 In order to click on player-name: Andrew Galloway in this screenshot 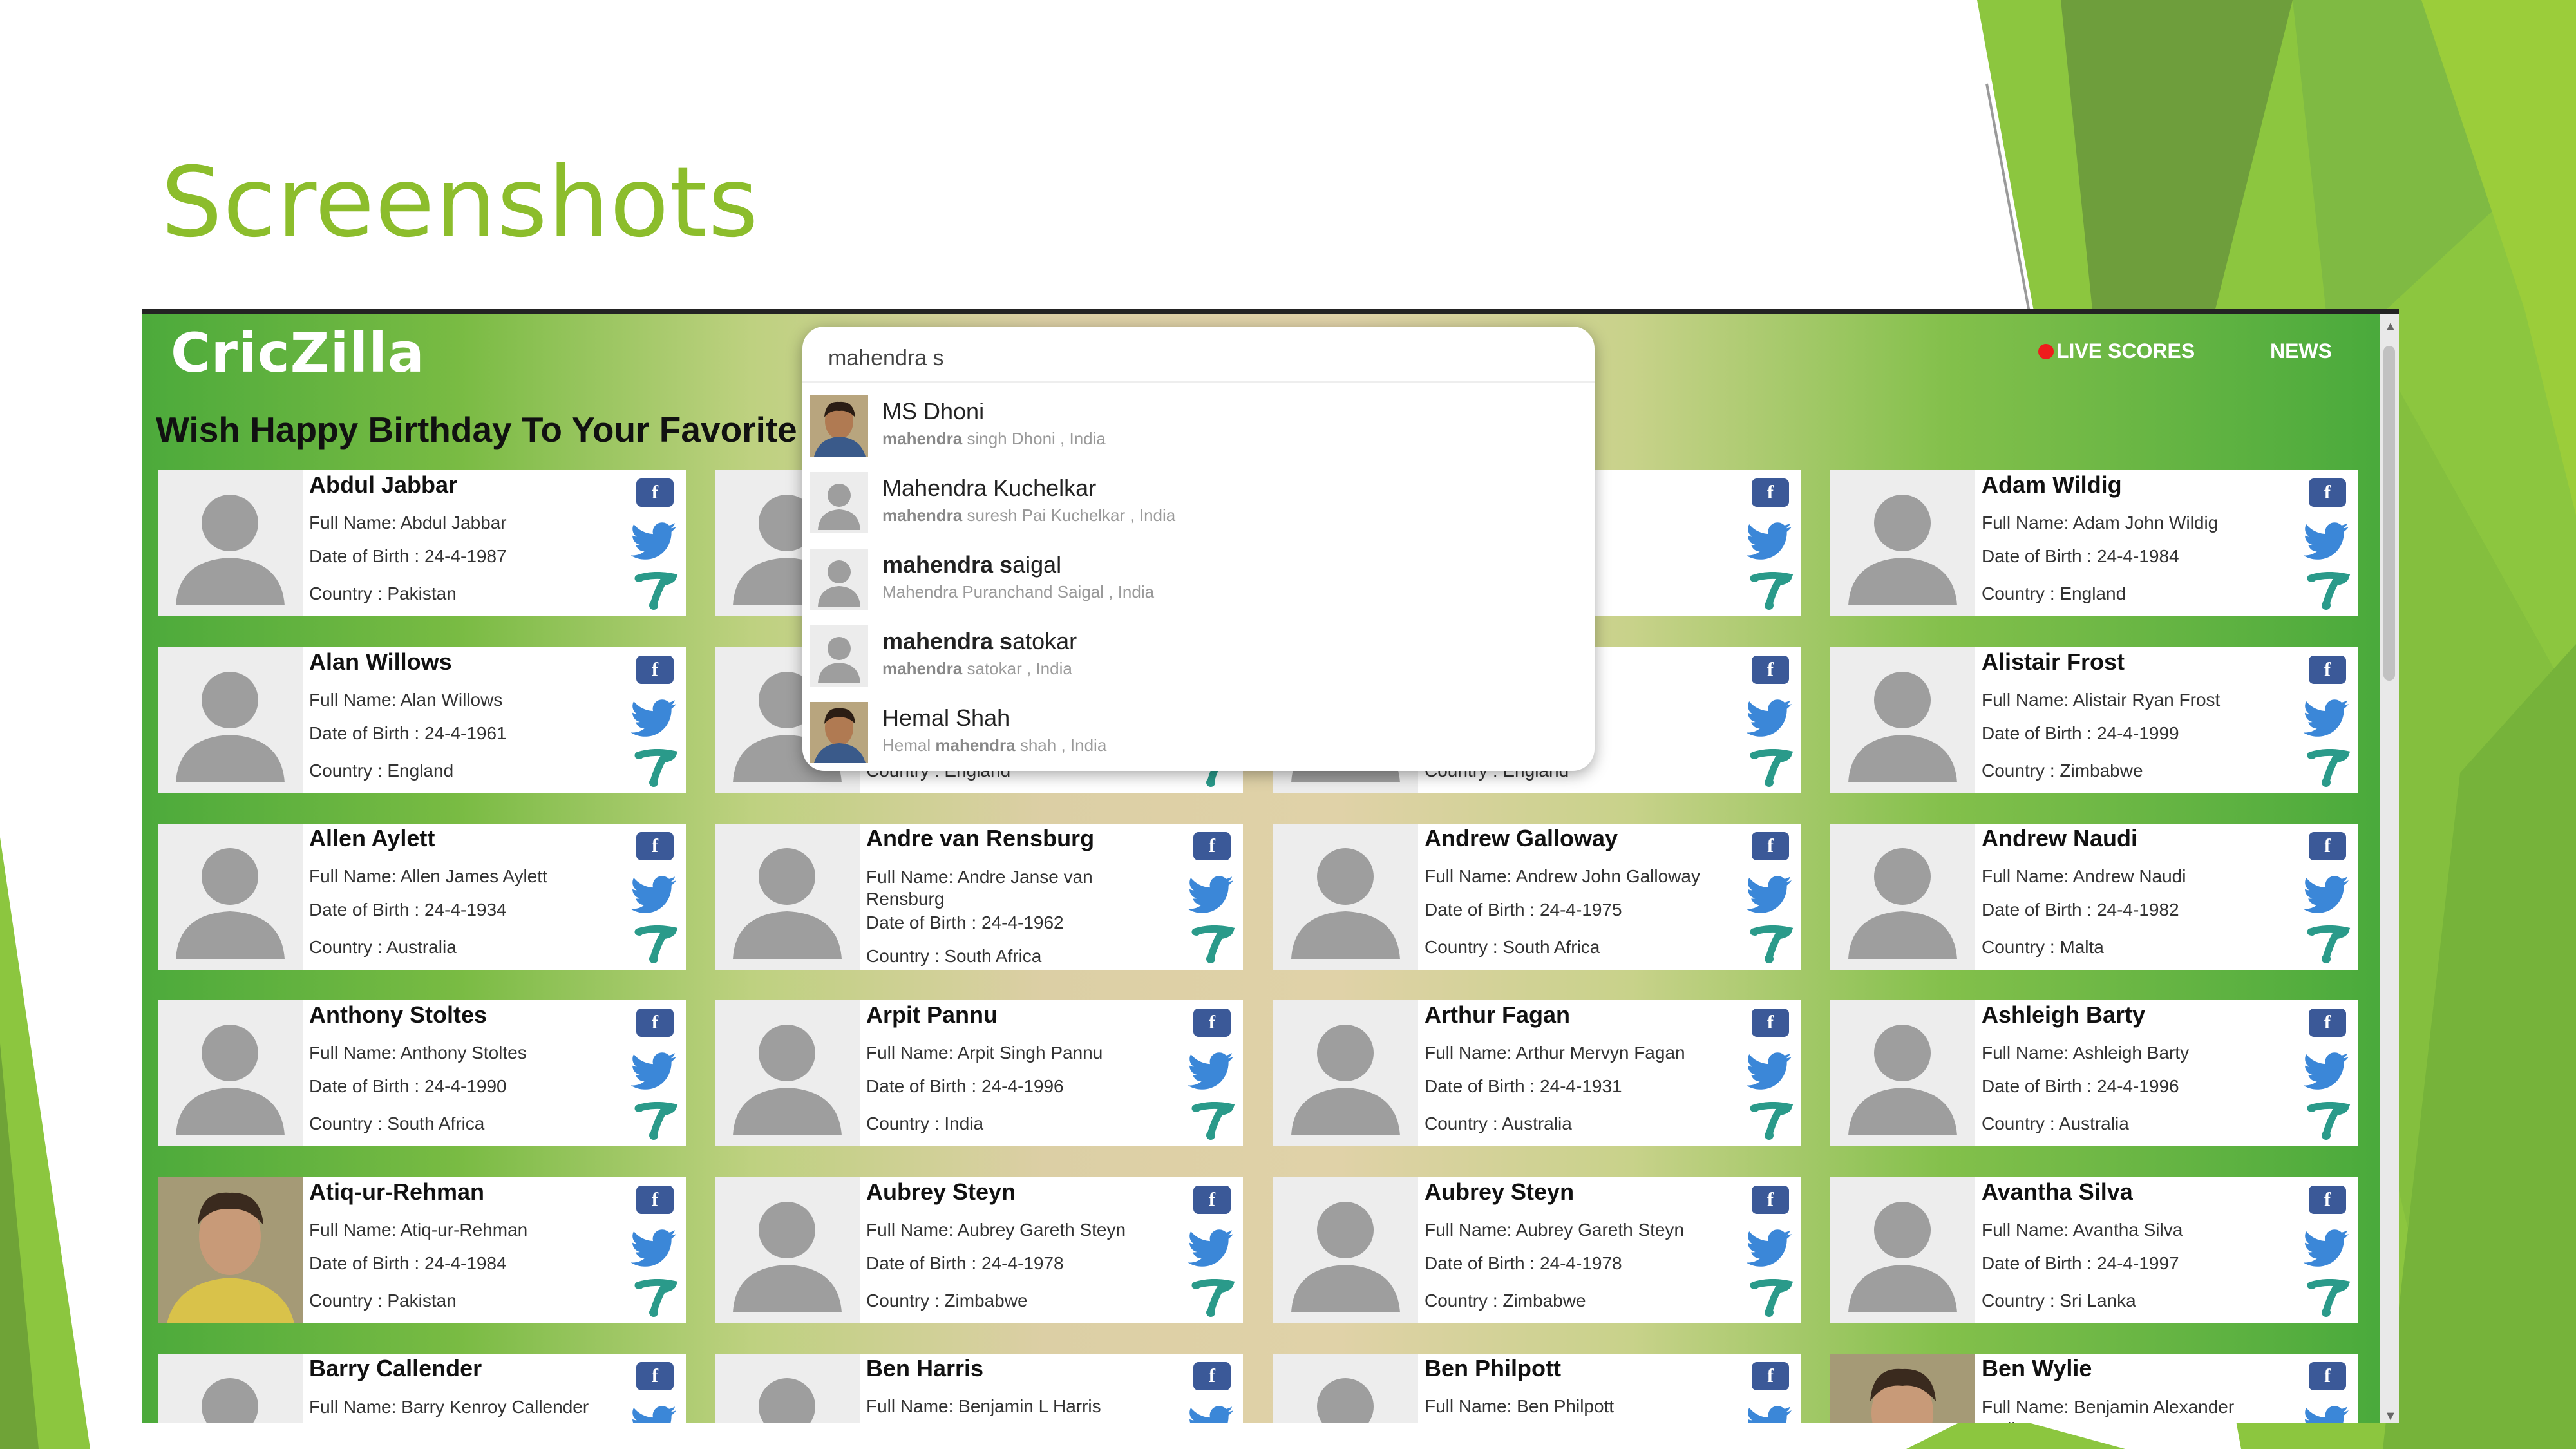, I will do `click(1521, 839)`.